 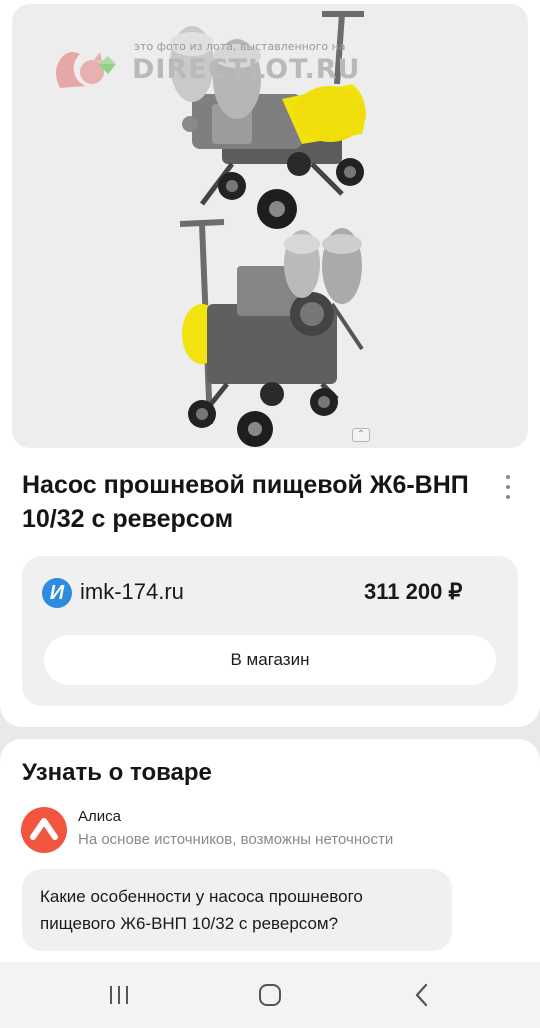 I want to click on watermark-caption: это фото из лота, выставленного на, so click(x=240, y=46).